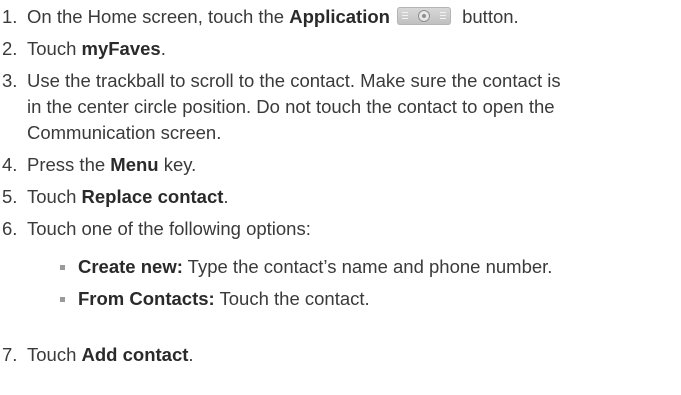  Describe the element at coordinates (339, 16) in the screenshot. I see `application-label: Application` at that location.